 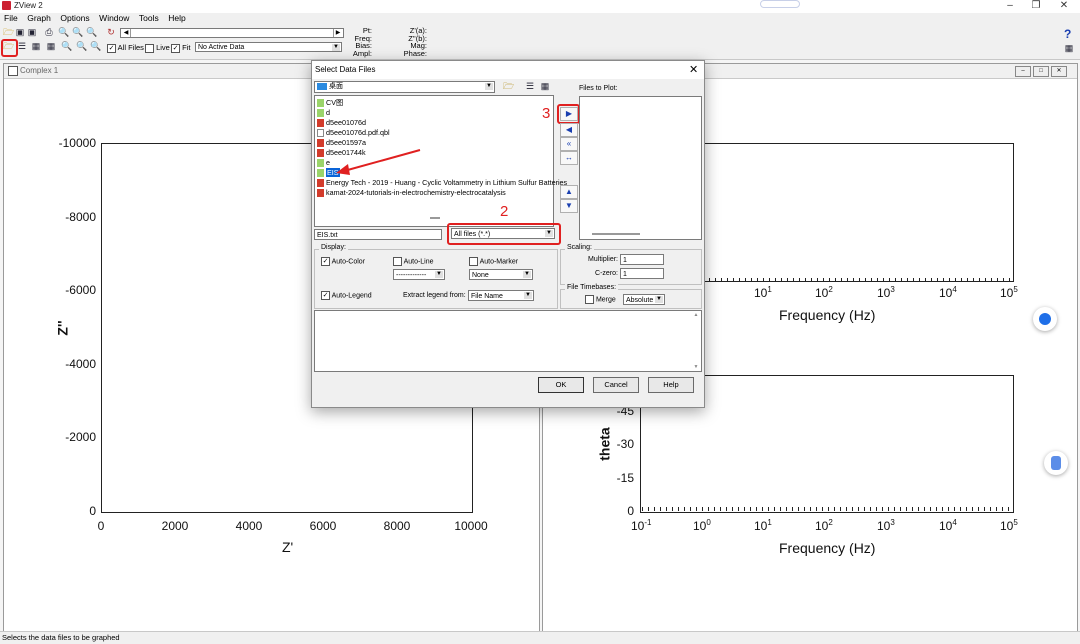 What do you see at coordinates (175, 48) in the screenshot?
I see `fit-checkbox: ✓` at bounding box center [175, 48].